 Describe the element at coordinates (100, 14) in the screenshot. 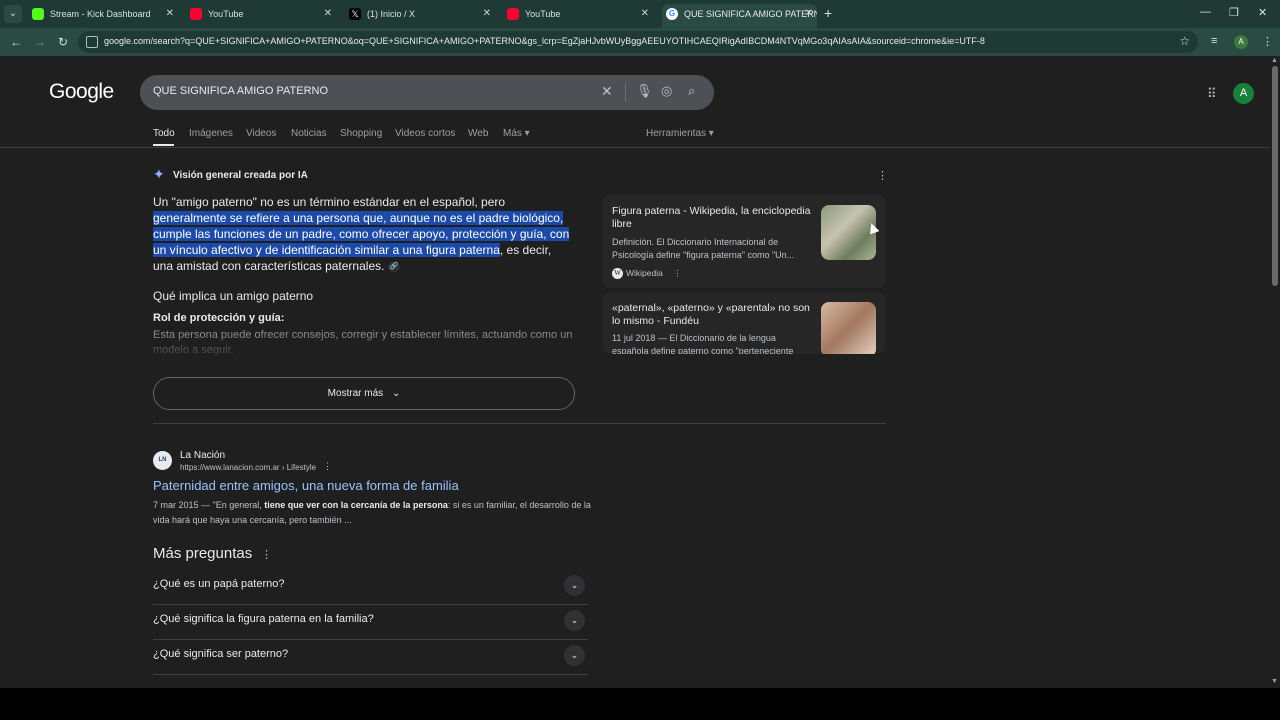

I see `tab-label: Stream - Kick Dashboard` at that location.